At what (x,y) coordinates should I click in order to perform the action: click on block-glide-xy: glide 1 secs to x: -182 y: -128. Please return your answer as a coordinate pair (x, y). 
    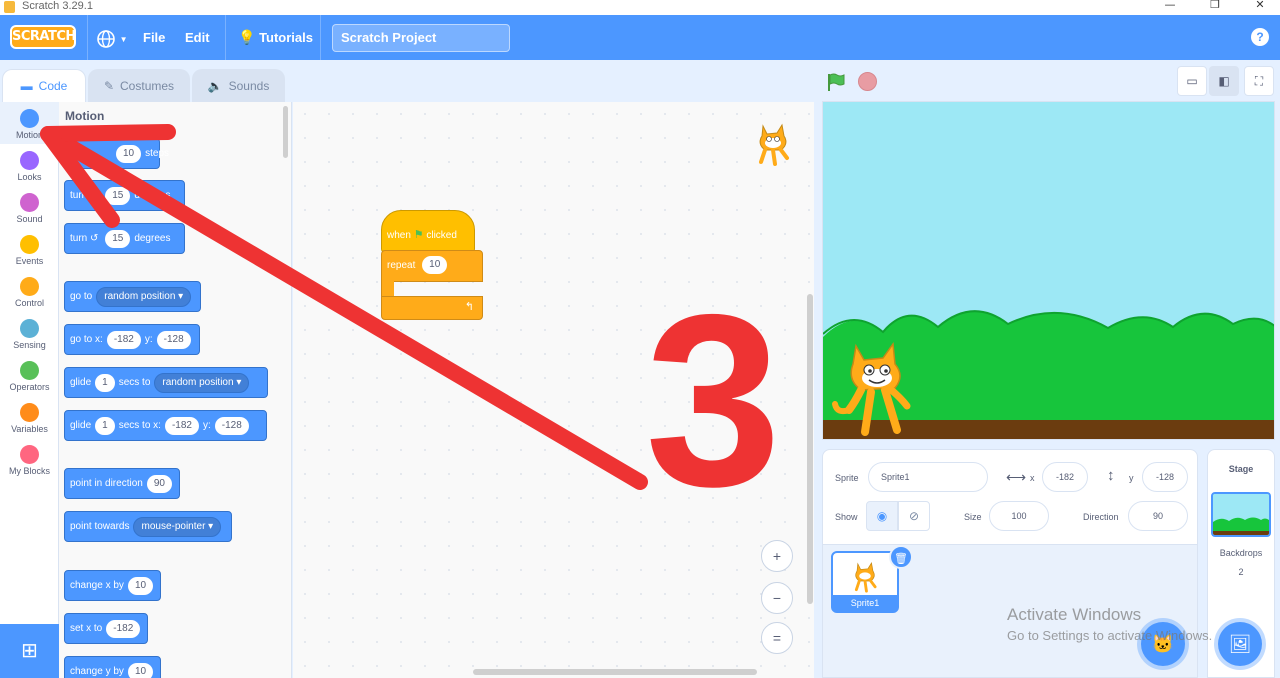
    Looking at the image, I should click on (165, 425).